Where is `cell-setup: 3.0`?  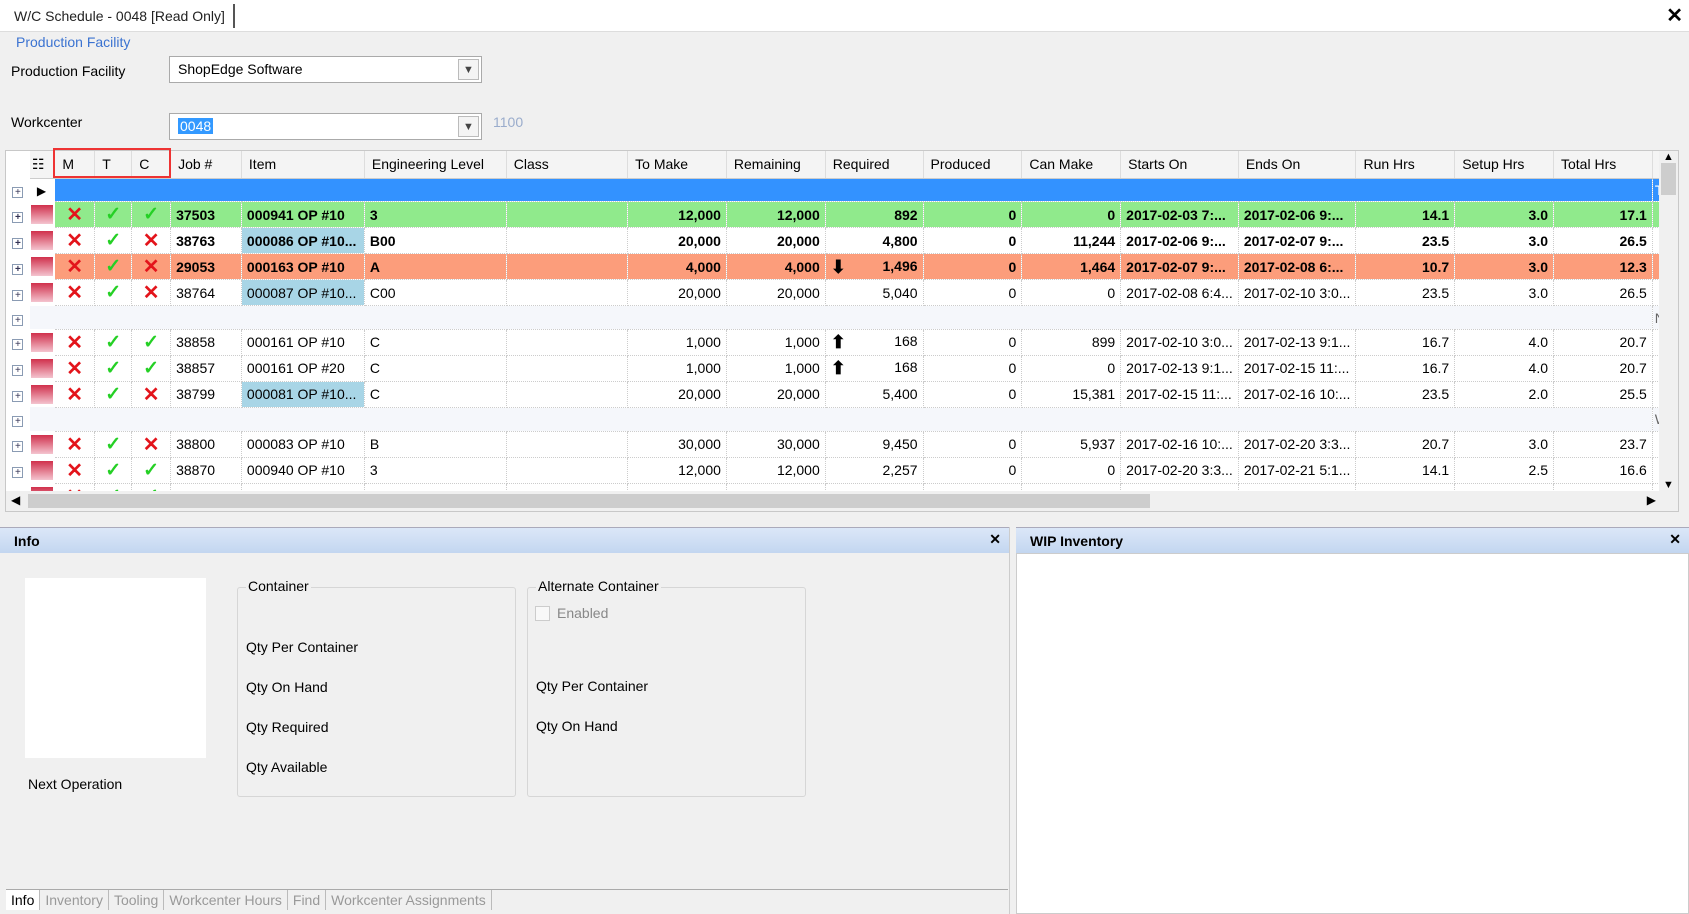
cell-setup: 3.0 is located at coordinates (1504, 267).